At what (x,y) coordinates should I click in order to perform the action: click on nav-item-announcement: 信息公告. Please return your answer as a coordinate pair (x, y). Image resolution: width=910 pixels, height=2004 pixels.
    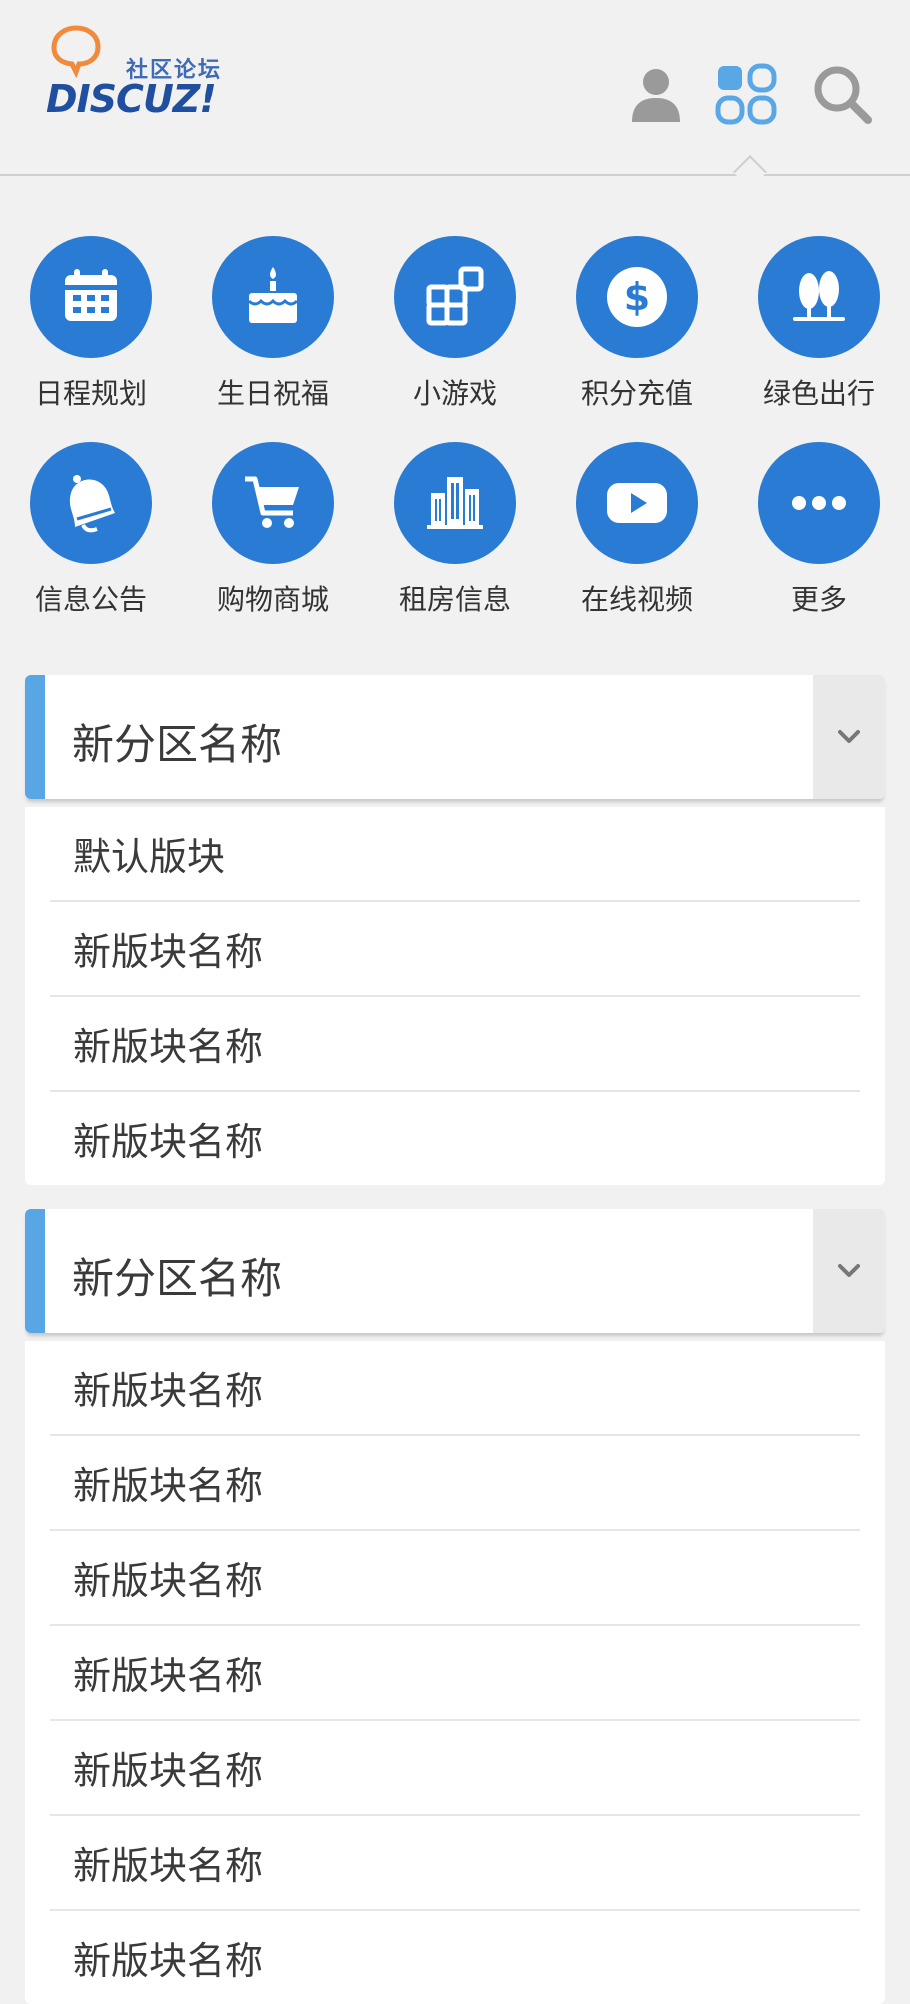
    Looking at the image, I should click on (91, 533).